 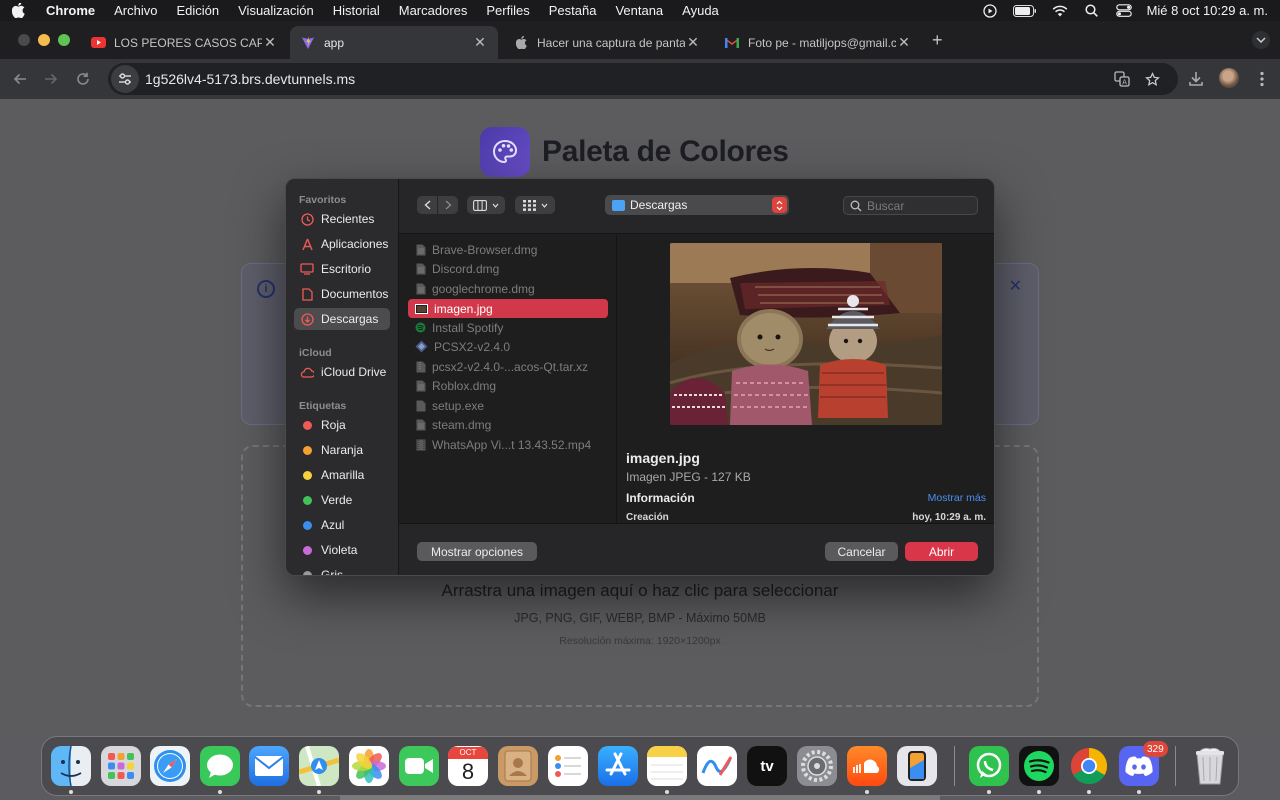 I want to click on tag-gris: Gris, so click(x=342, y=569).